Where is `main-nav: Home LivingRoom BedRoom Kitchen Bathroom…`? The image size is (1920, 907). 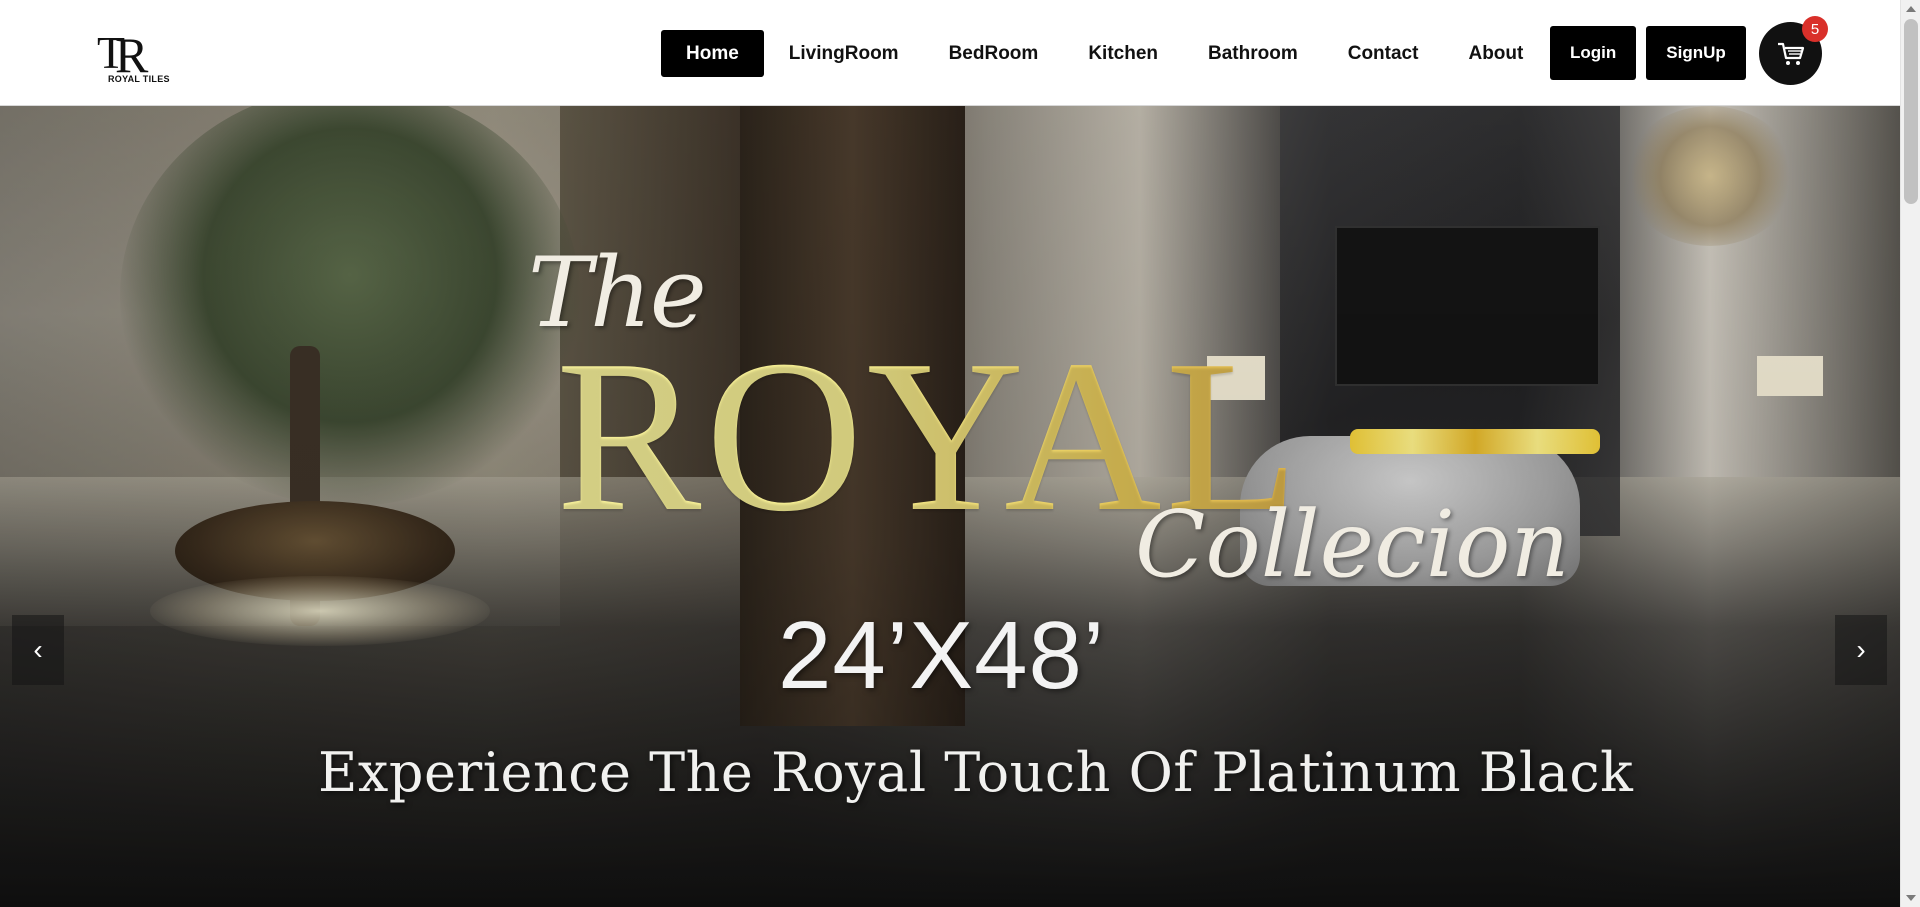 main-nav: Home LivingRoom BedRoom Kitchen Bathroom… is located at coordinates (1104, 53).